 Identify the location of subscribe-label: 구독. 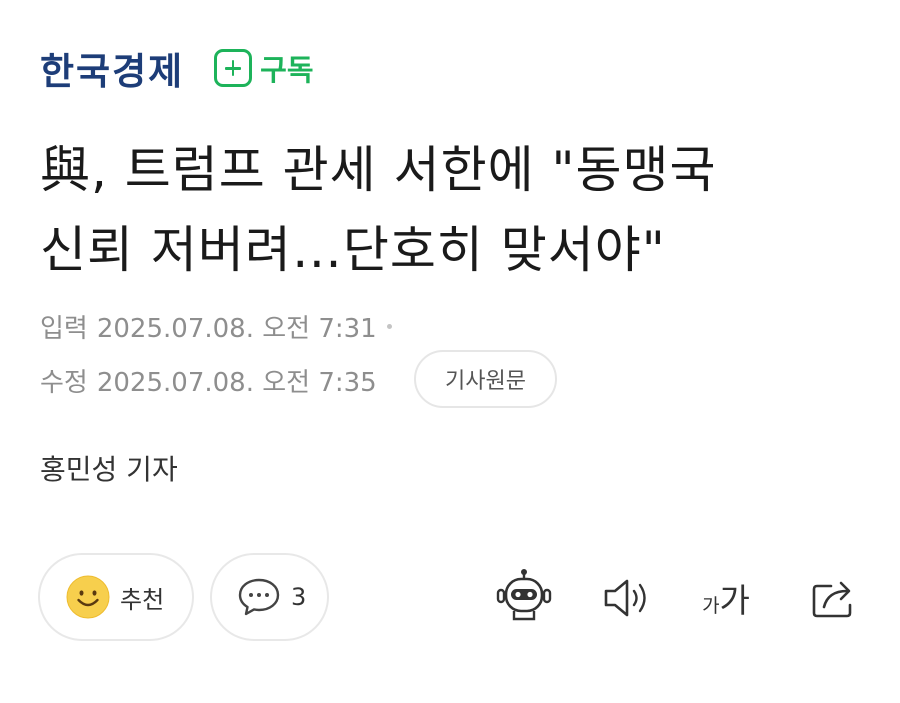
(287, 70).